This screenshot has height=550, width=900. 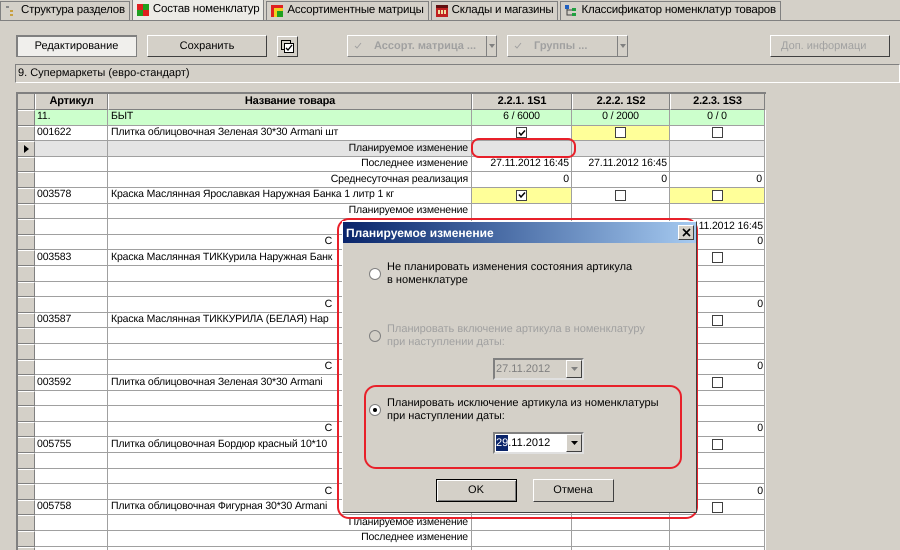 What do you see at coordinates (502, 443) in the screenshot?
I see `selected-text: 29` at bounding box center [502, 443].